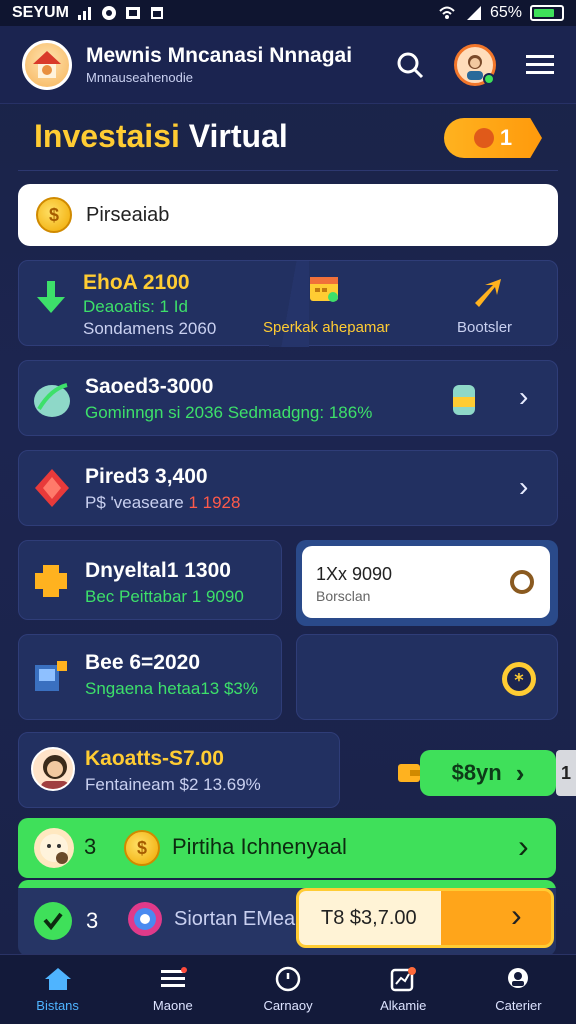  Describe the element at coordinates (288, 215) in the screenshot. I see `search-bar: $ Pirseaiab` at that location.